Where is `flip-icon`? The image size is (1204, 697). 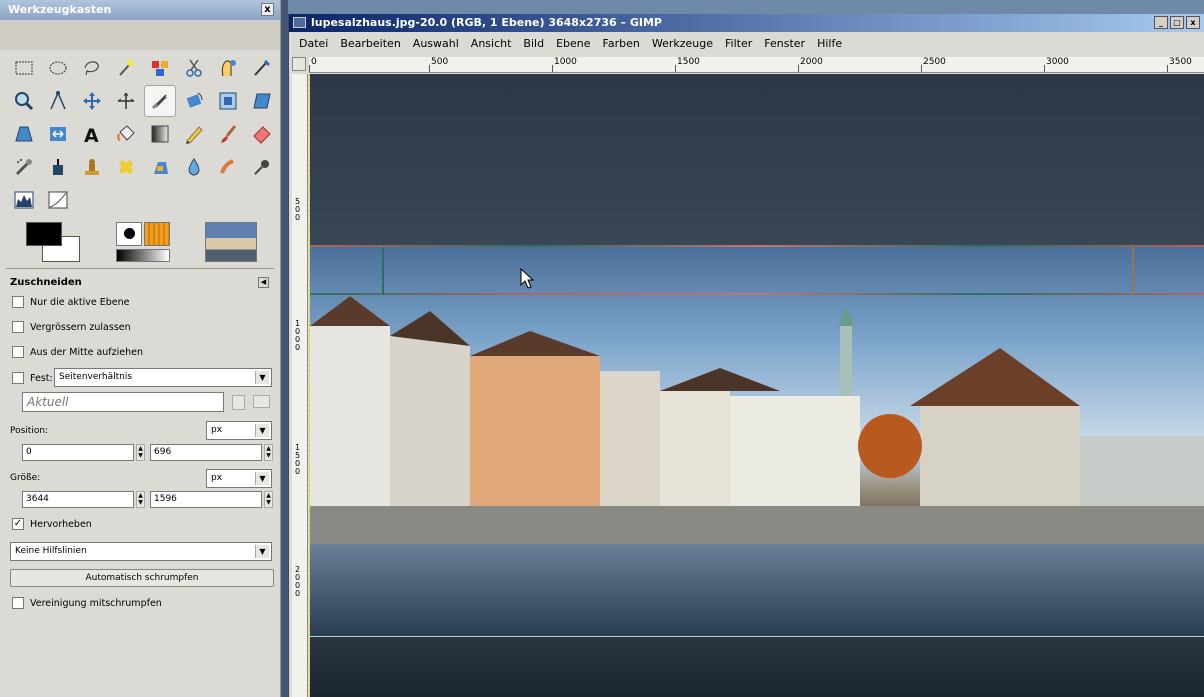
flip-icon is located at coordinates (58, 134).